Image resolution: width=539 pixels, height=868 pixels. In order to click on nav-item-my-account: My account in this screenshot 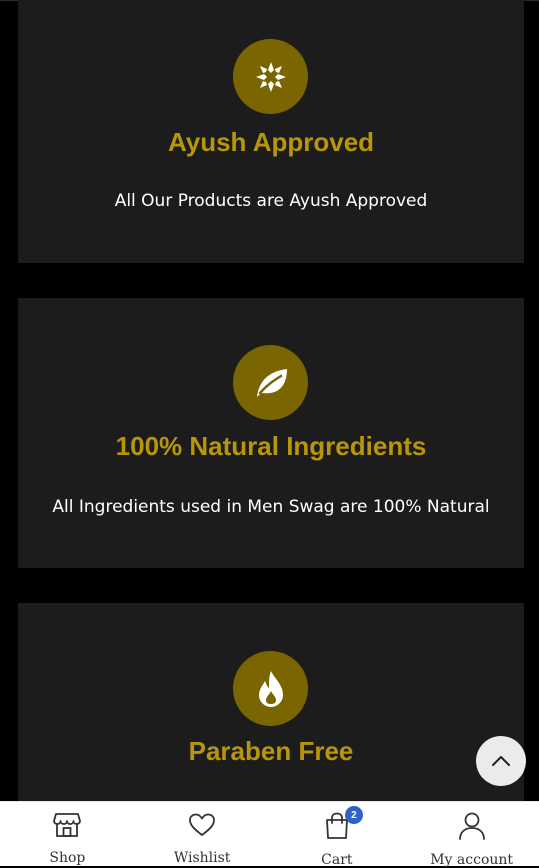, I will do `click(471, 835)`.